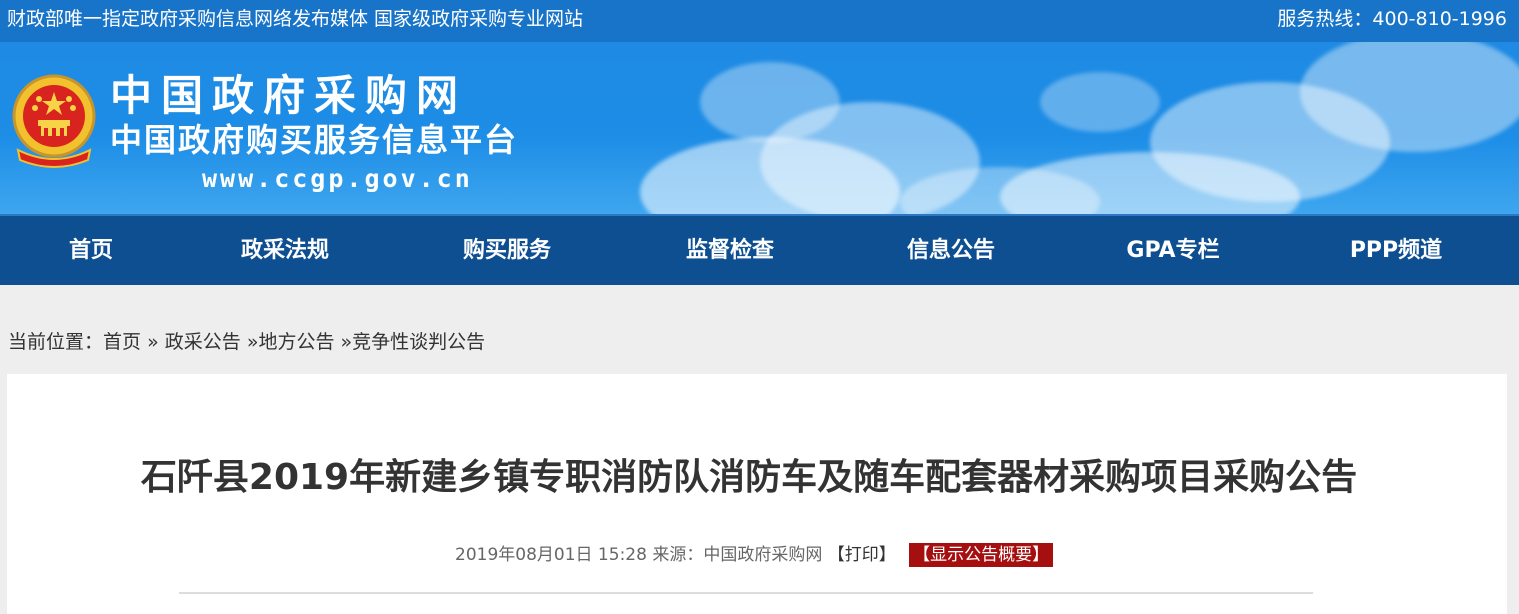  What do you see at coordinates (54, 122) in the screenshot?
I see `national-emblem-icon` at bounding box center [54, 122].